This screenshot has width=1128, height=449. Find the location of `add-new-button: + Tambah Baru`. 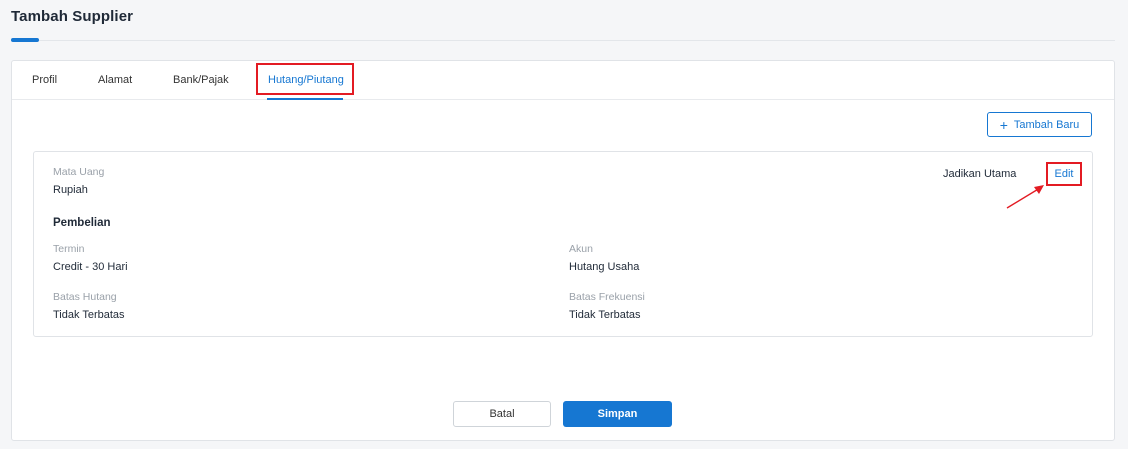

add-new-button: + Tambah Baru is located at coordinates (1039, 124).